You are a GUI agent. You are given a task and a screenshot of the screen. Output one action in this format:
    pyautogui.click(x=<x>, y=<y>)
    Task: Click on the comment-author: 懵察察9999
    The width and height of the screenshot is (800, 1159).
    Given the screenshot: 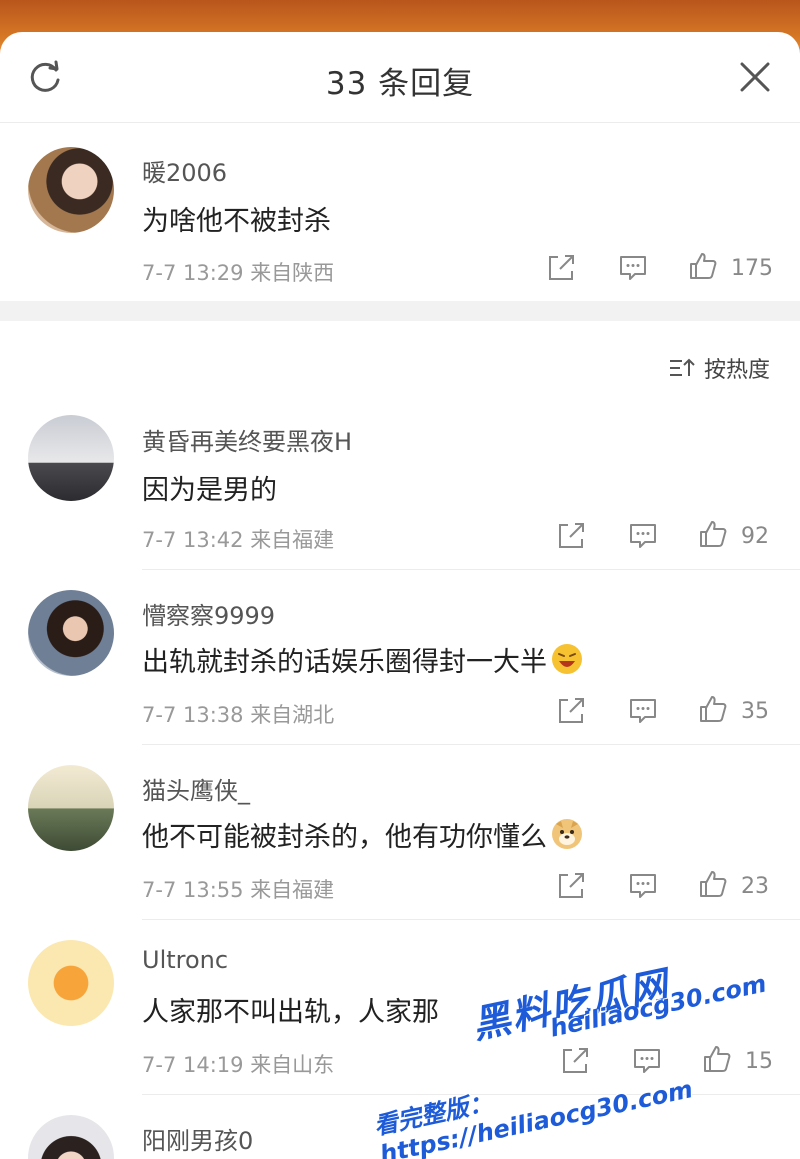 What is the action you would take?
    pyautogui.click(x=208, y=613)
    